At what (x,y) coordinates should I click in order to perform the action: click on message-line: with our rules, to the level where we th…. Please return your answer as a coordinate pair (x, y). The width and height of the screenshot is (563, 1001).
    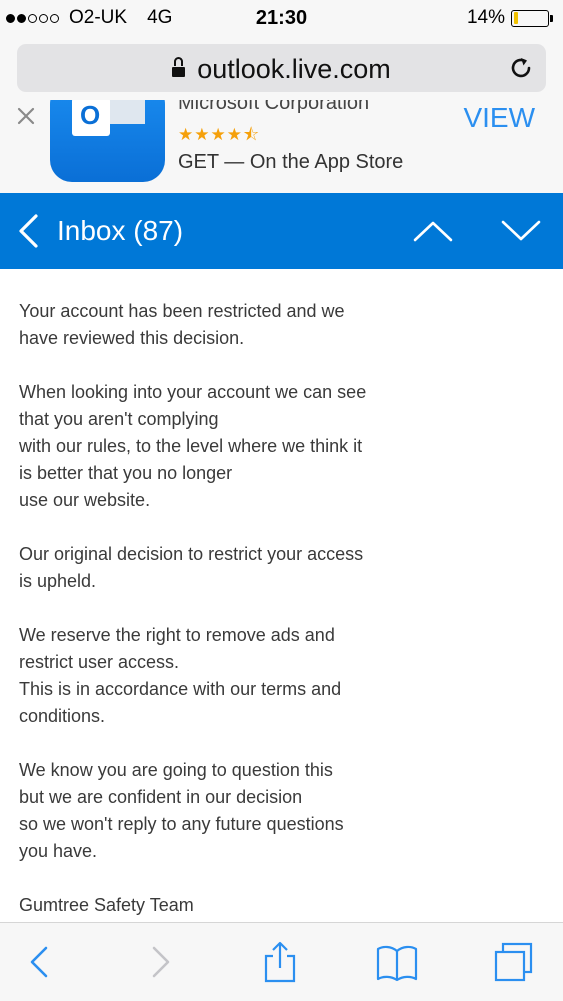
    Looking at the image, I should click on (191, 446).